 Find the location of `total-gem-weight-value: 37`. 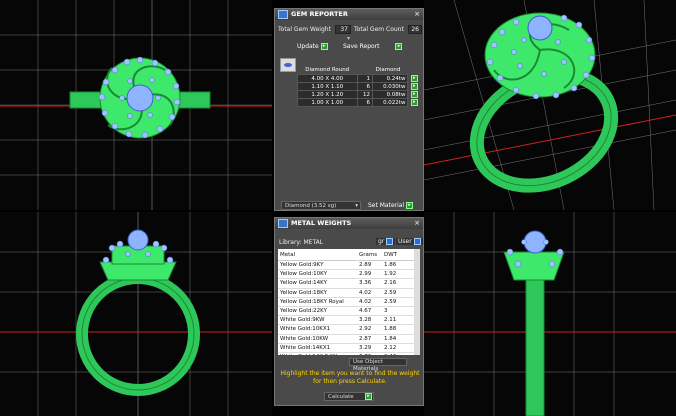

total-gem-weight-value: 37 is located at coordinates (343, 29).